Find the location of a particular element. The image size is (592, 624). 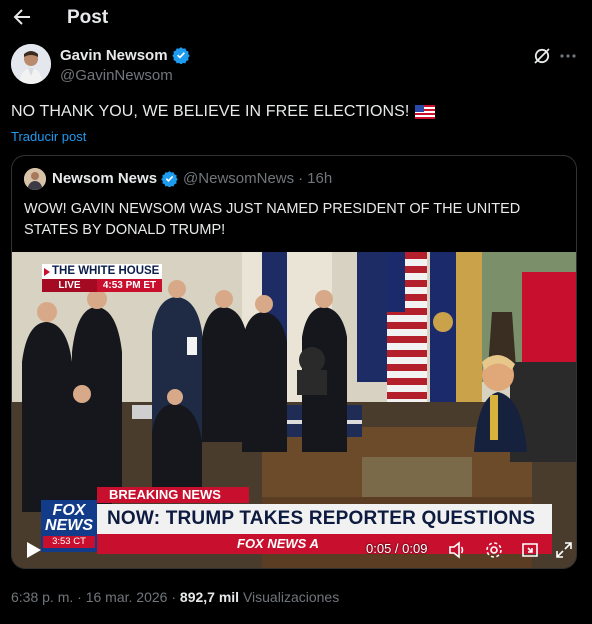

video-timer: 0:05 / 0:09 is located at coordinates (396, 548).